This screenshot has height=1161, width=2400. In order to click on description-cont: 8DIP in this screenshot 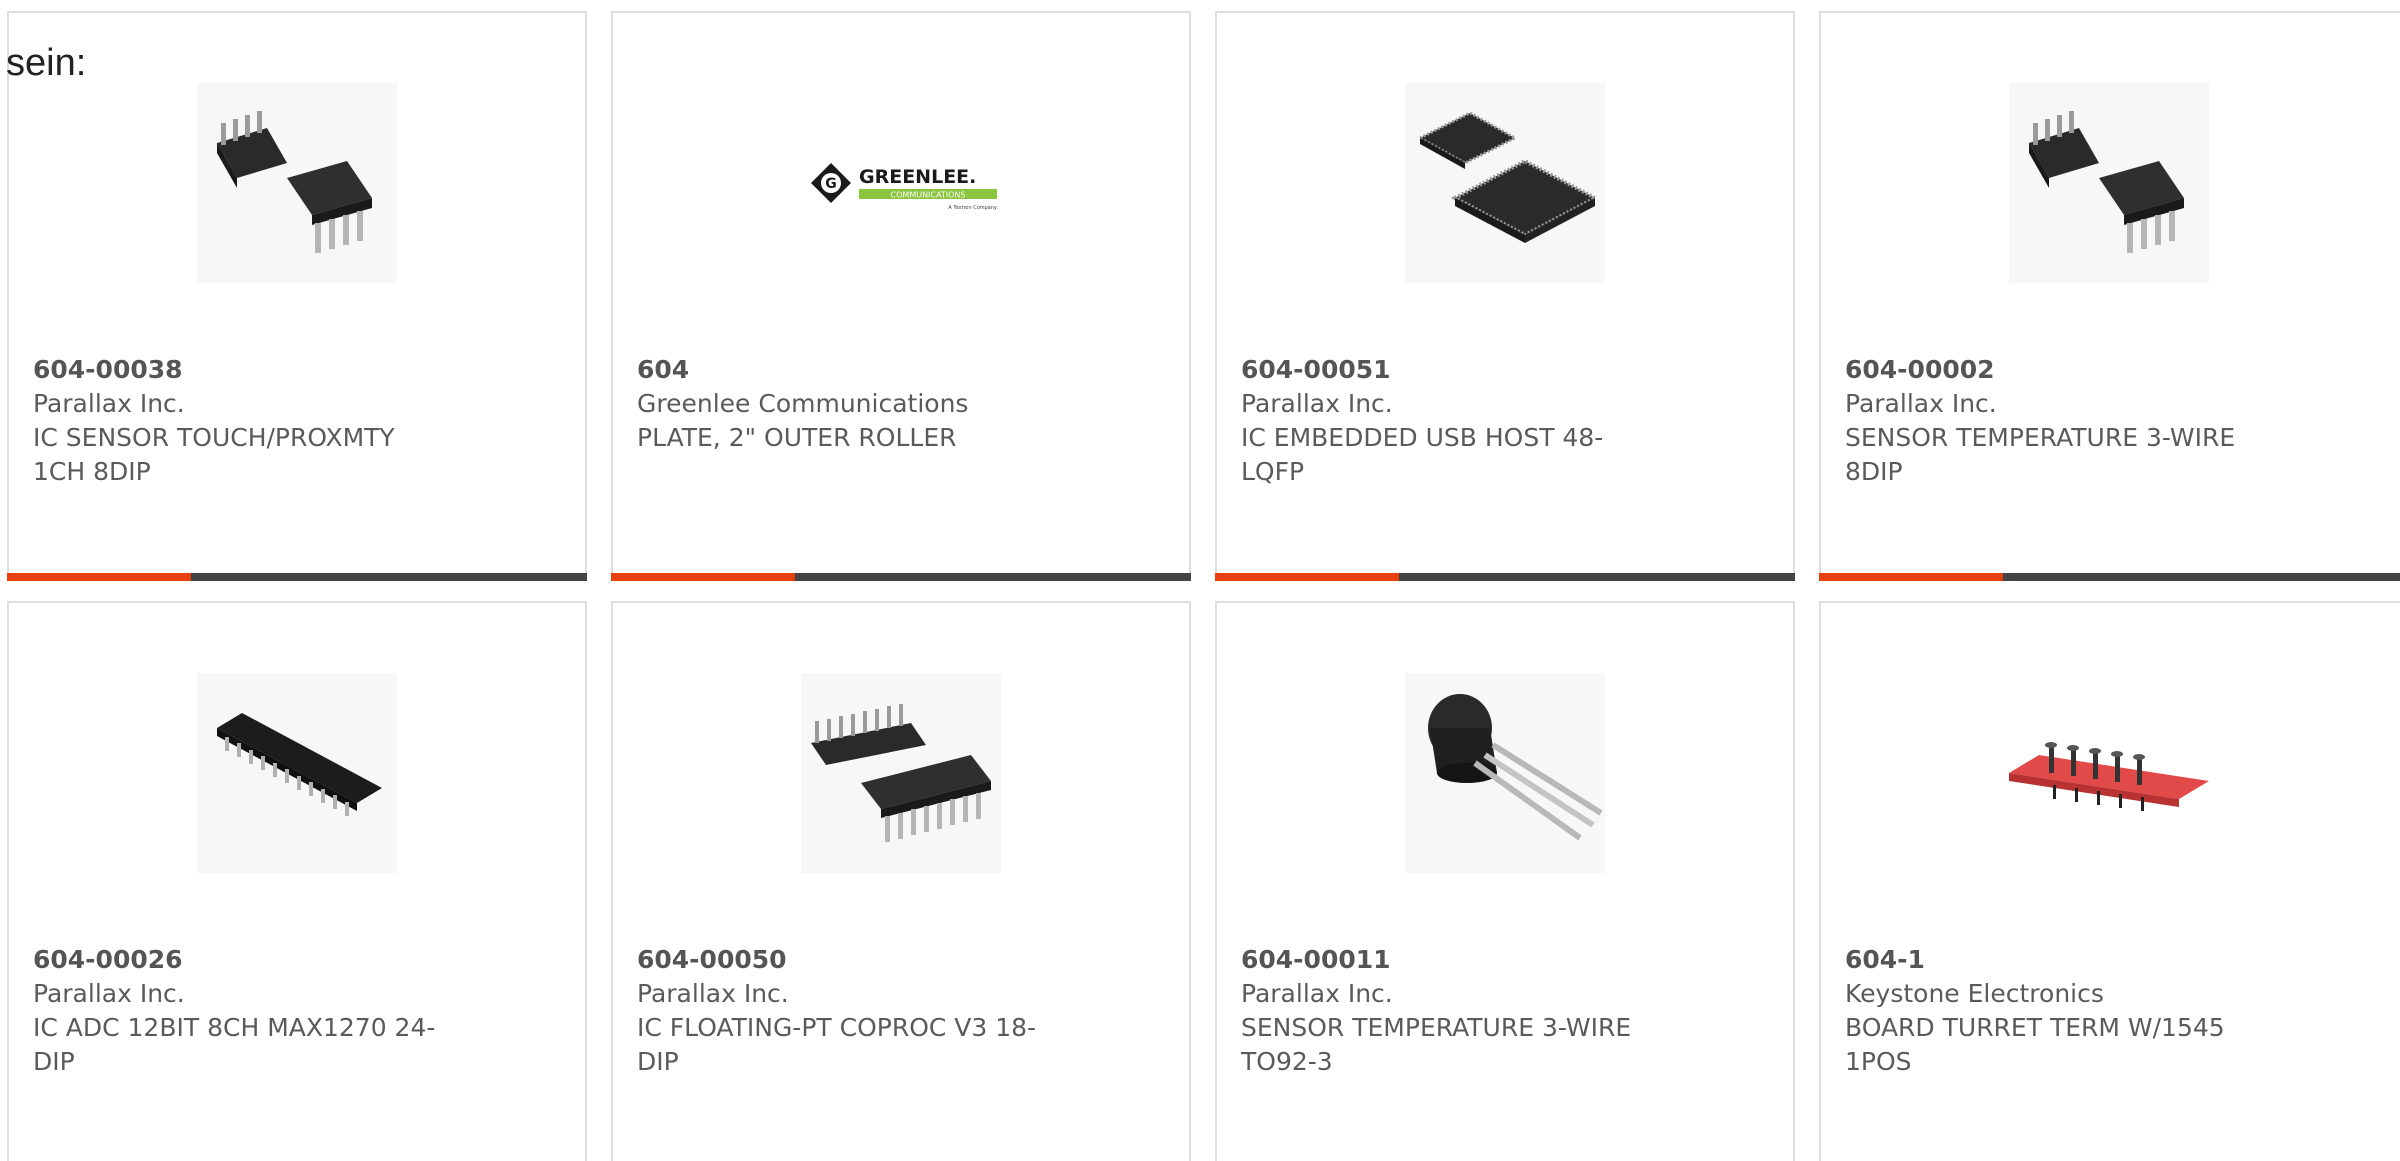, I will do `click(1874, 471)`.